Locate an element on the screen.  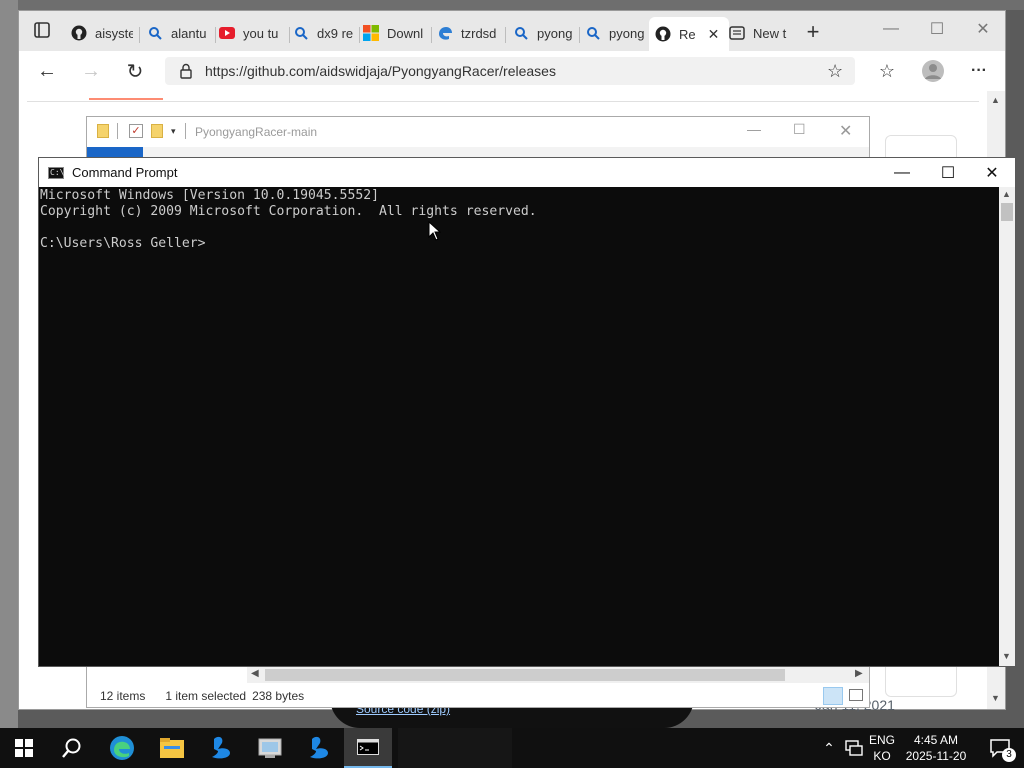
scroll-left-icon: ◀ is located at coordinates (255, 673).